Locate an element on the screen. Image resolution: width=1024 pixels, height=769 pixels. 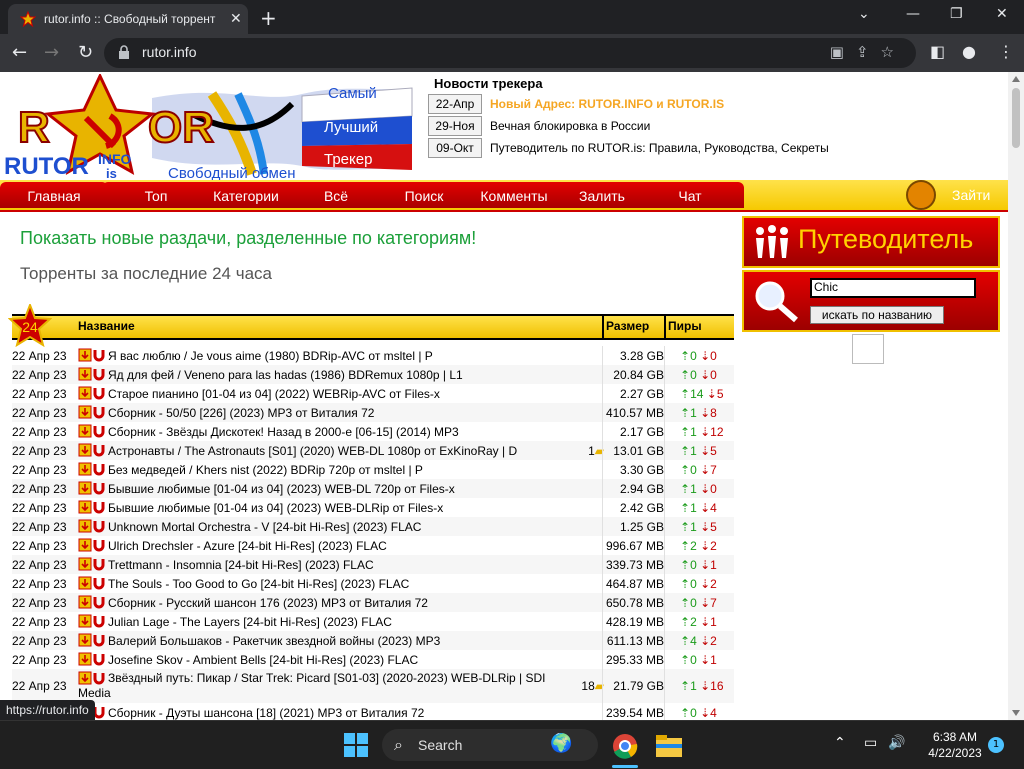
notification-badge: 1 is located at coordinates (996, 745).